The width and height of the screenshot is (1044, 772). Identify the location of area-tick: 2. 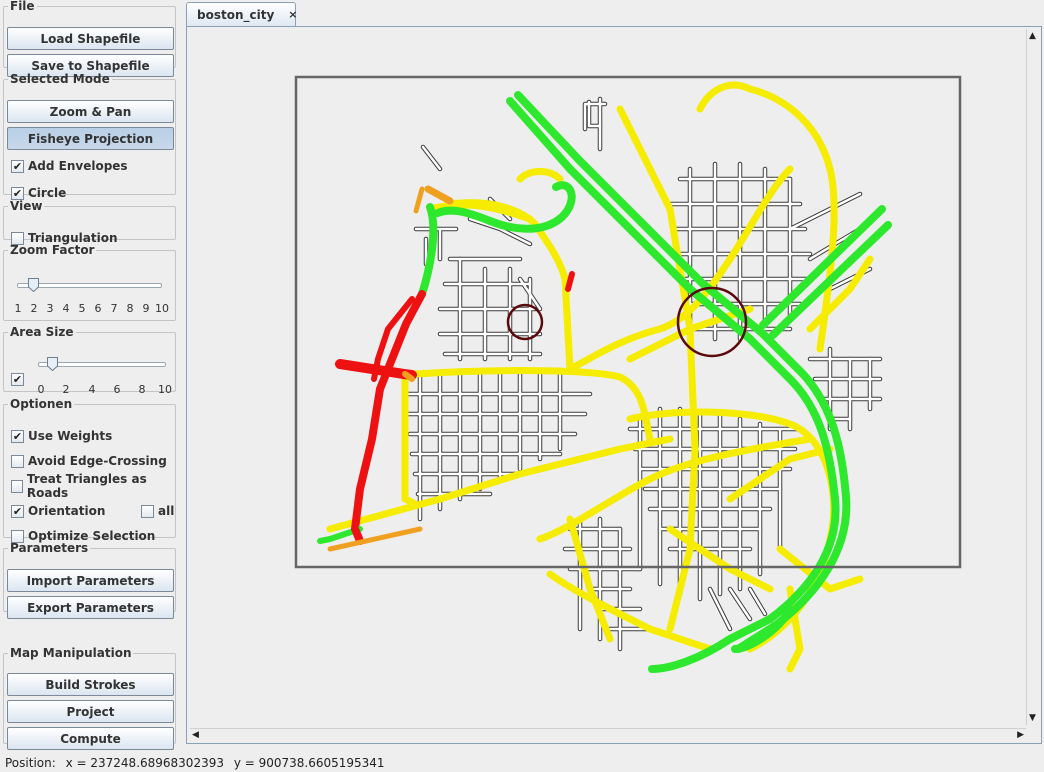
(66, 389).